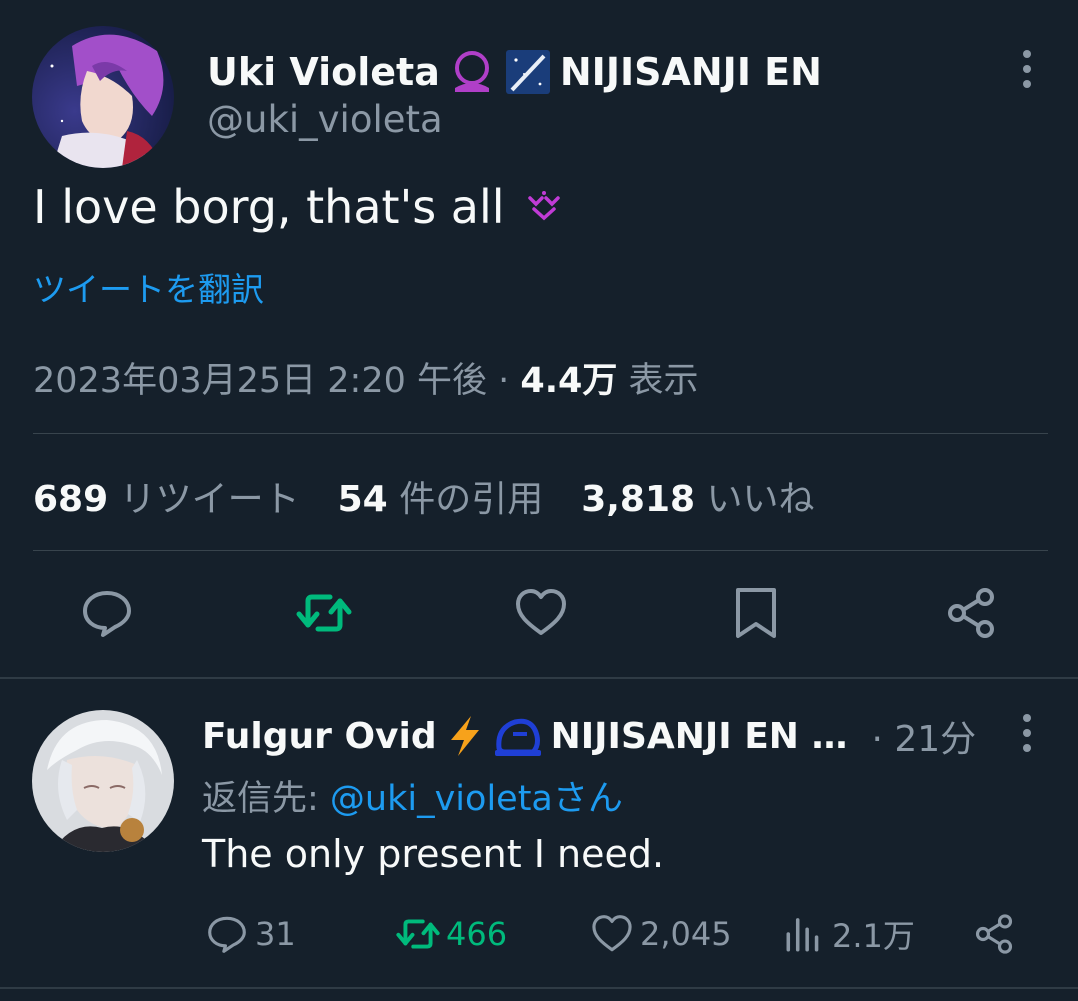 This screenshot has width=1078, height=1001. Describe the element at coordinates (802, 935) in the screenshot. I see `analytics-icon` at that location.